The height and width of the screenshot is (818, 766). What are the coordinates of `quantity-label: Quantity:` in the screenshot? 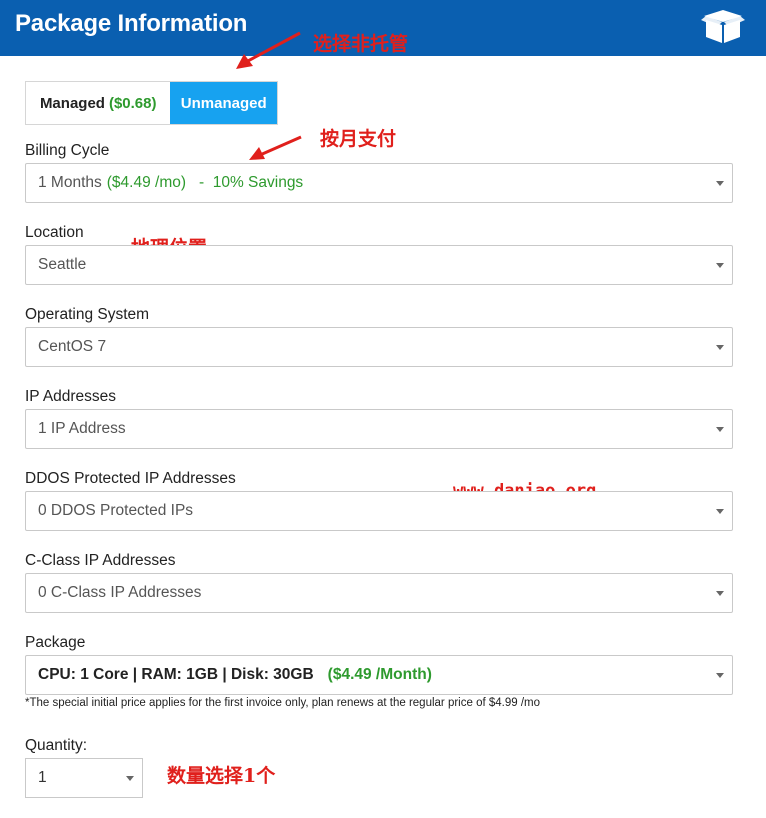 It's located at (56, 745).